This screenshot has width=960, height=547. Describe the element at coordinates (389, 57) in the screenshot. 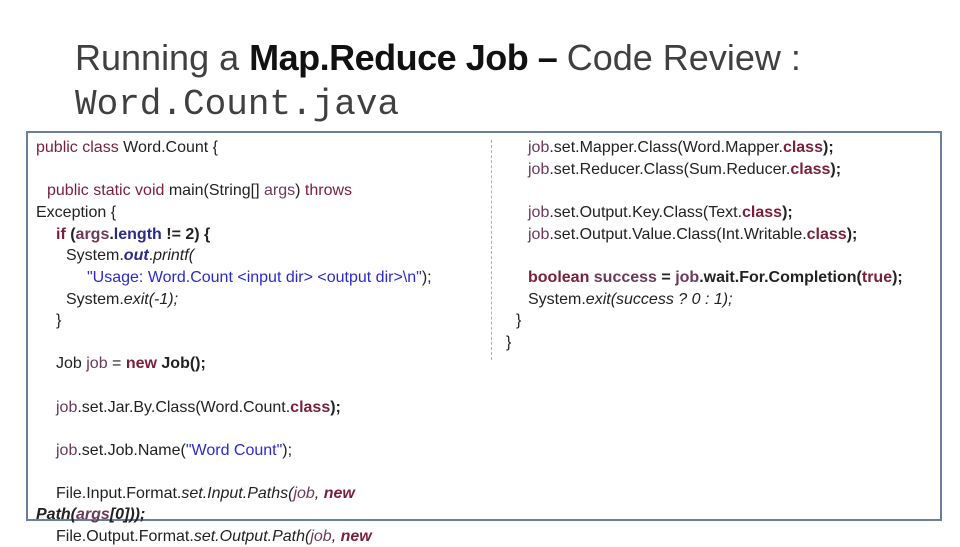

I see `title-bold: Map.Reduce Job` at that location.